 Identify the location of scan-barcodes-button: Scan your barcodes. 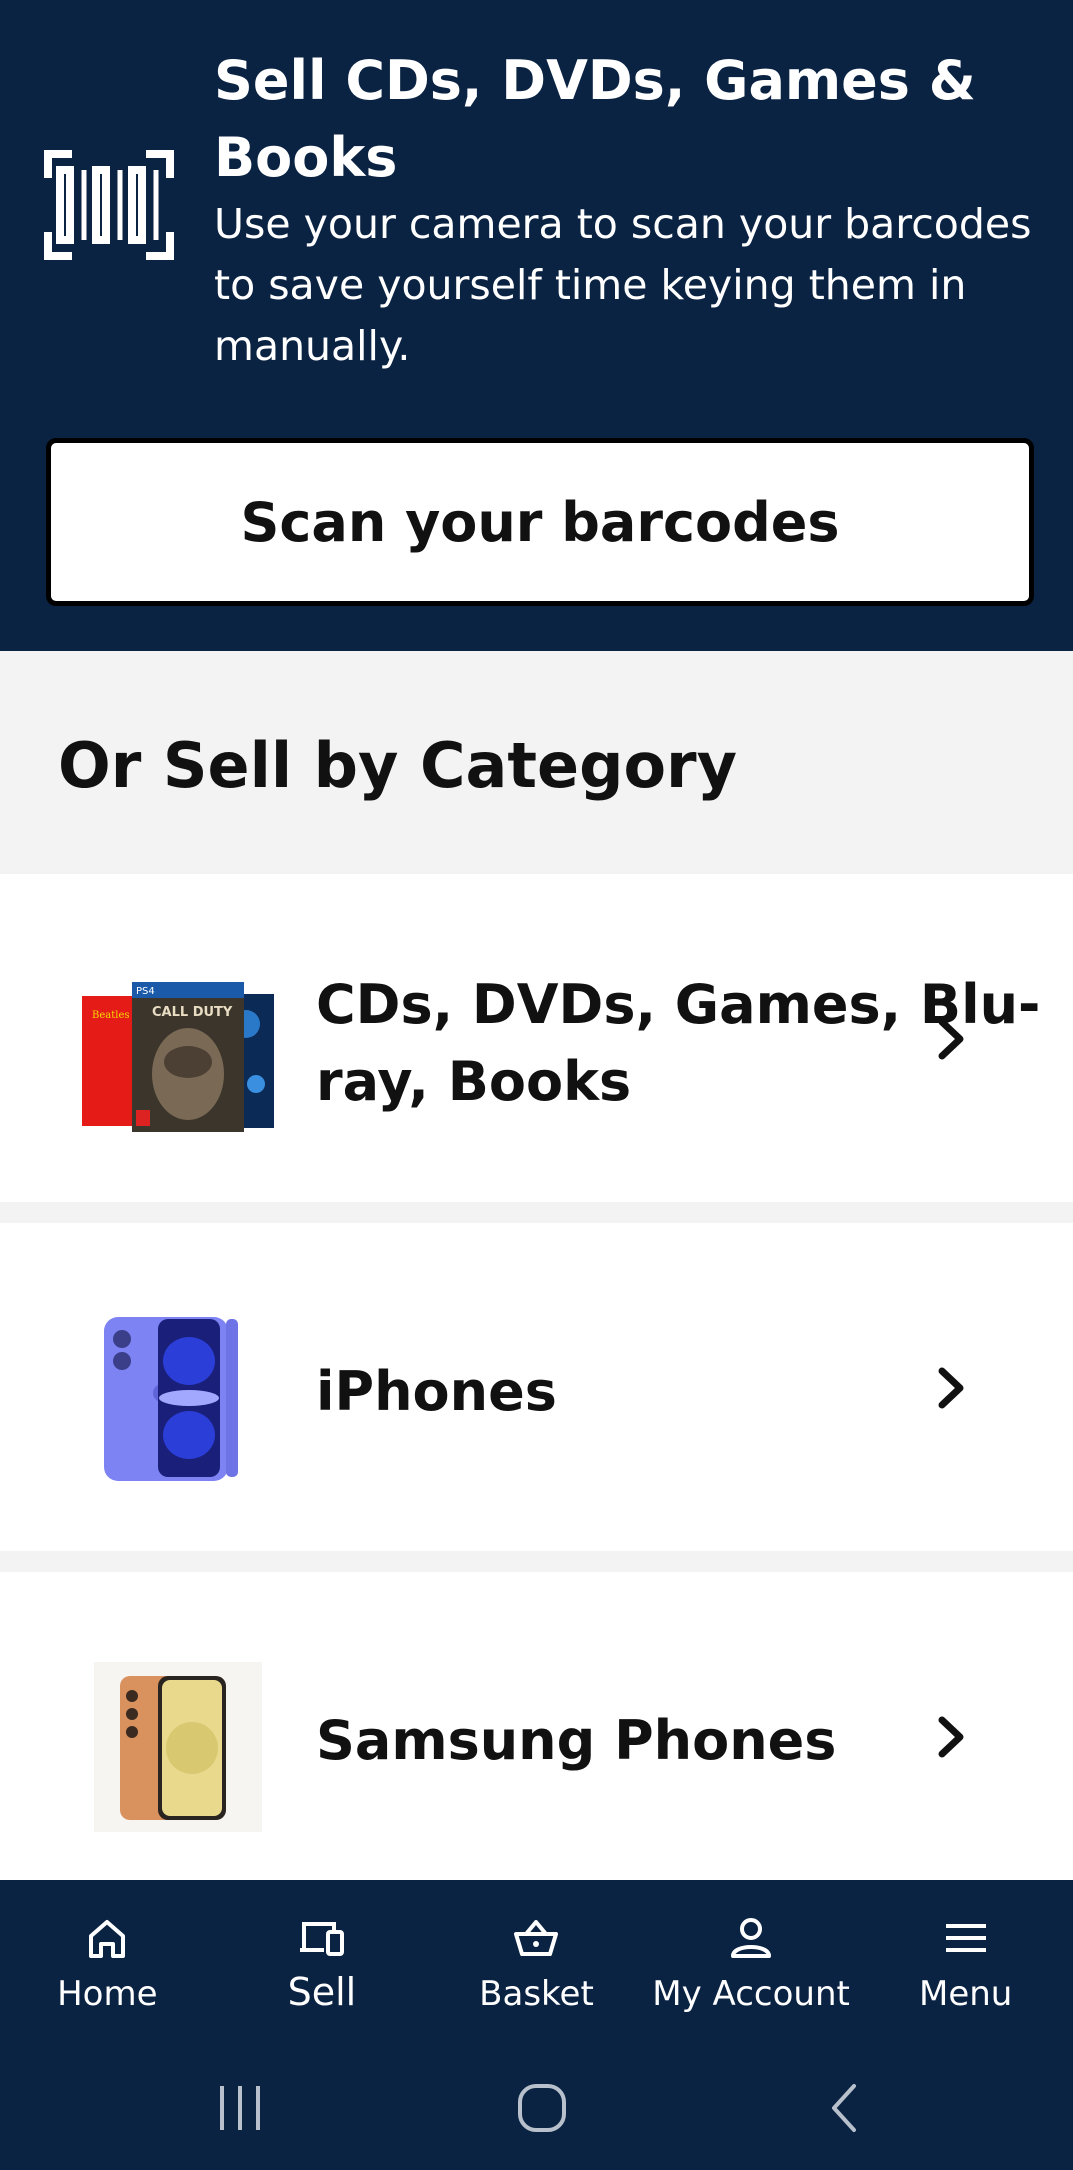
(540, 522).